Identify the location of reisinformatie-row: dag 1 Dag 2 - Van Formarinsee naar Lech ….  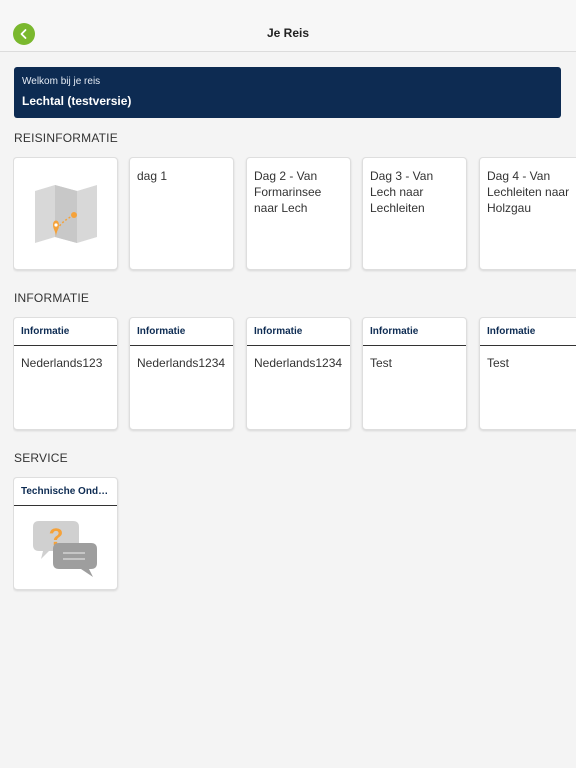
(294, 215).